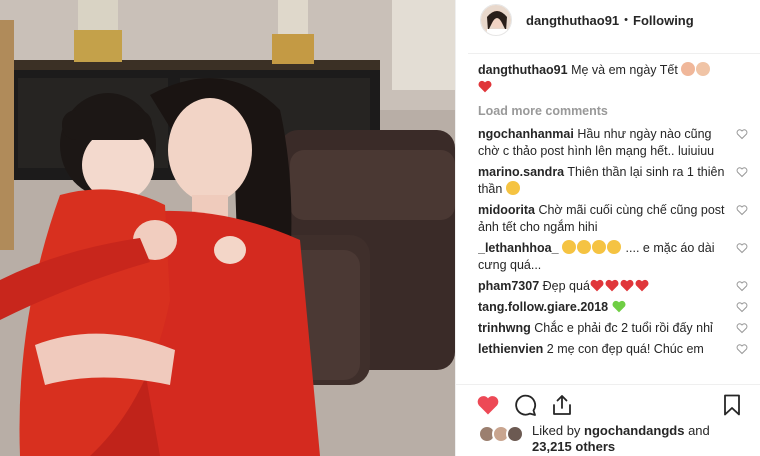 The image size is (760, 456). I want to click on caption: dangthuthao91 Mẹ và em ngày Tết, so click(613, 79).